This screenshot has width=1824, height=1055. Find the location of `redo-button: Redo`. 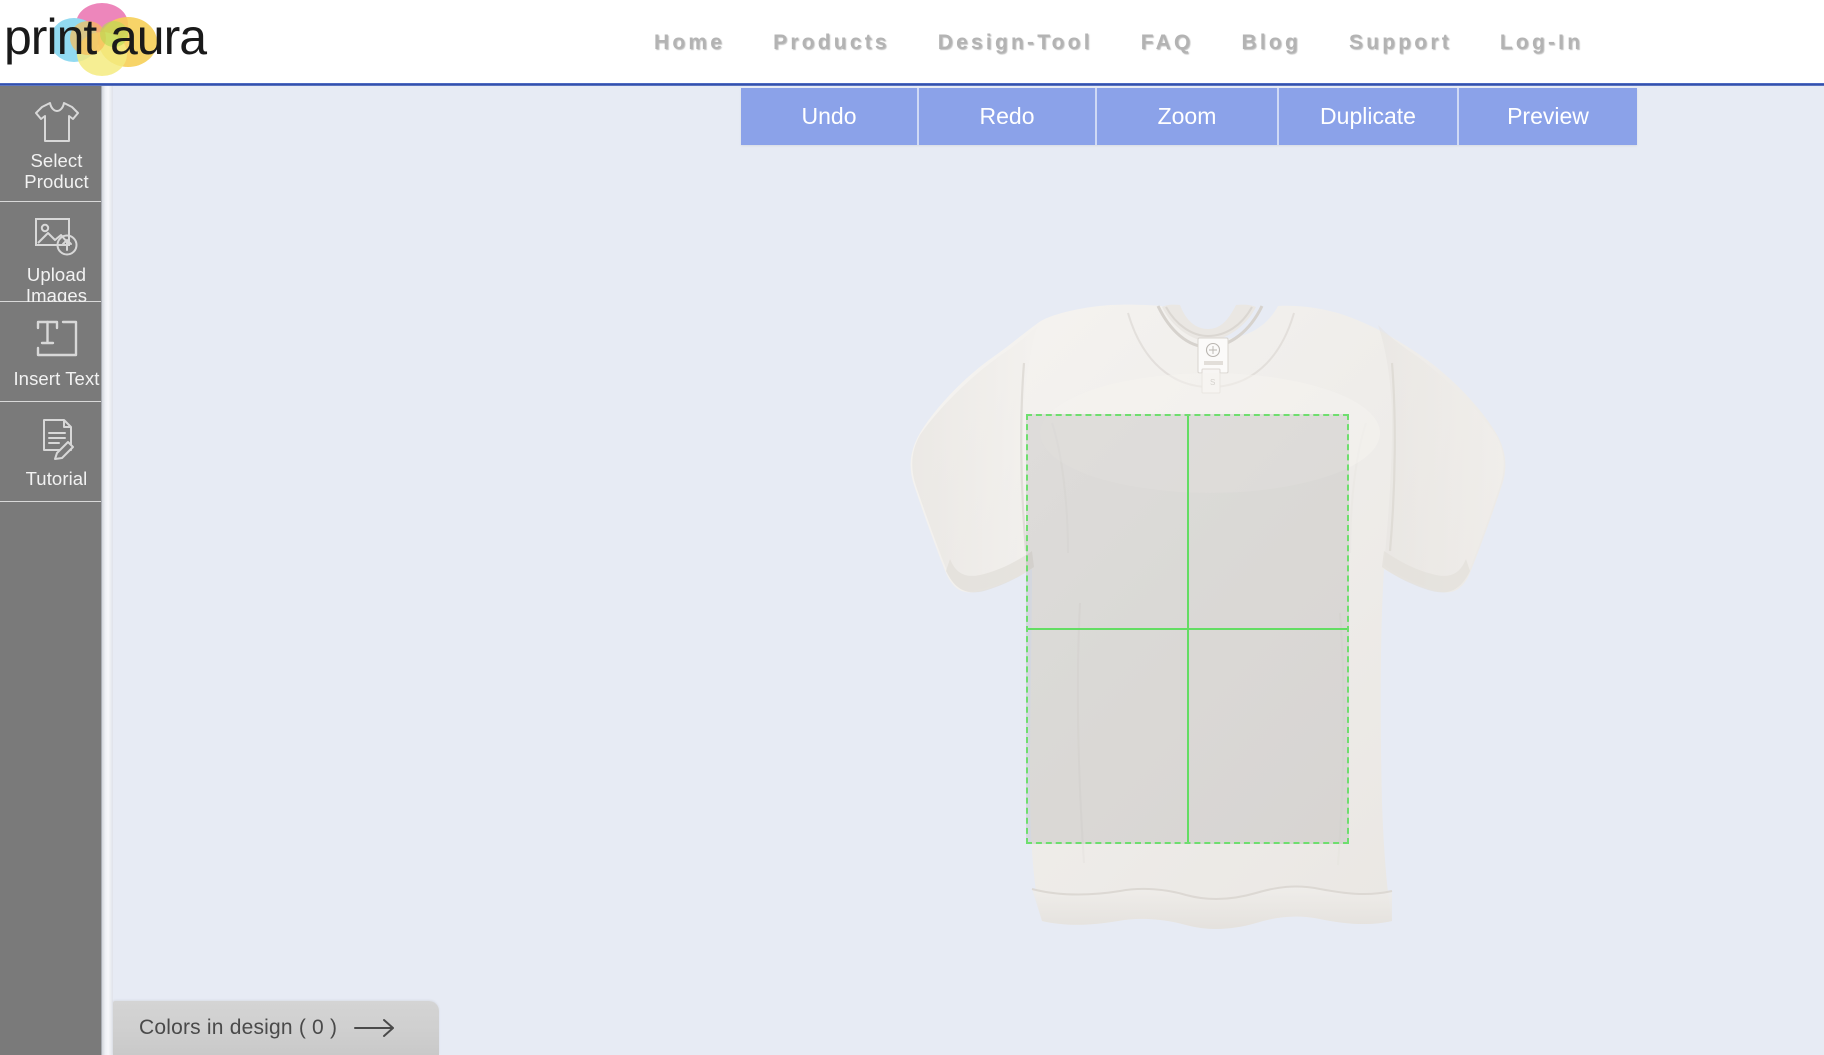

redo-button: Redo is located at coordinates (1008, 116).